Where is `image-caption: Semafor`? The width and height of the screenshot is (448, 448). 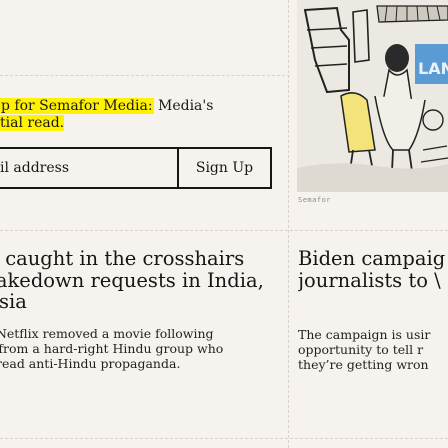
image-caption: Semafor is located at coordinates (315, 200).